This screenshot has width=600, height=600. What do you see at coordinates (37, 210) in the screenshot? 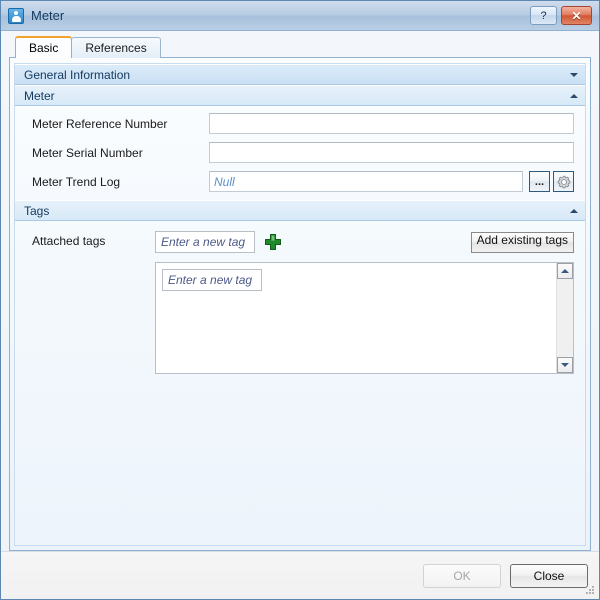
I see `group-label-tags: Tags` at bounding box center [37, 210].